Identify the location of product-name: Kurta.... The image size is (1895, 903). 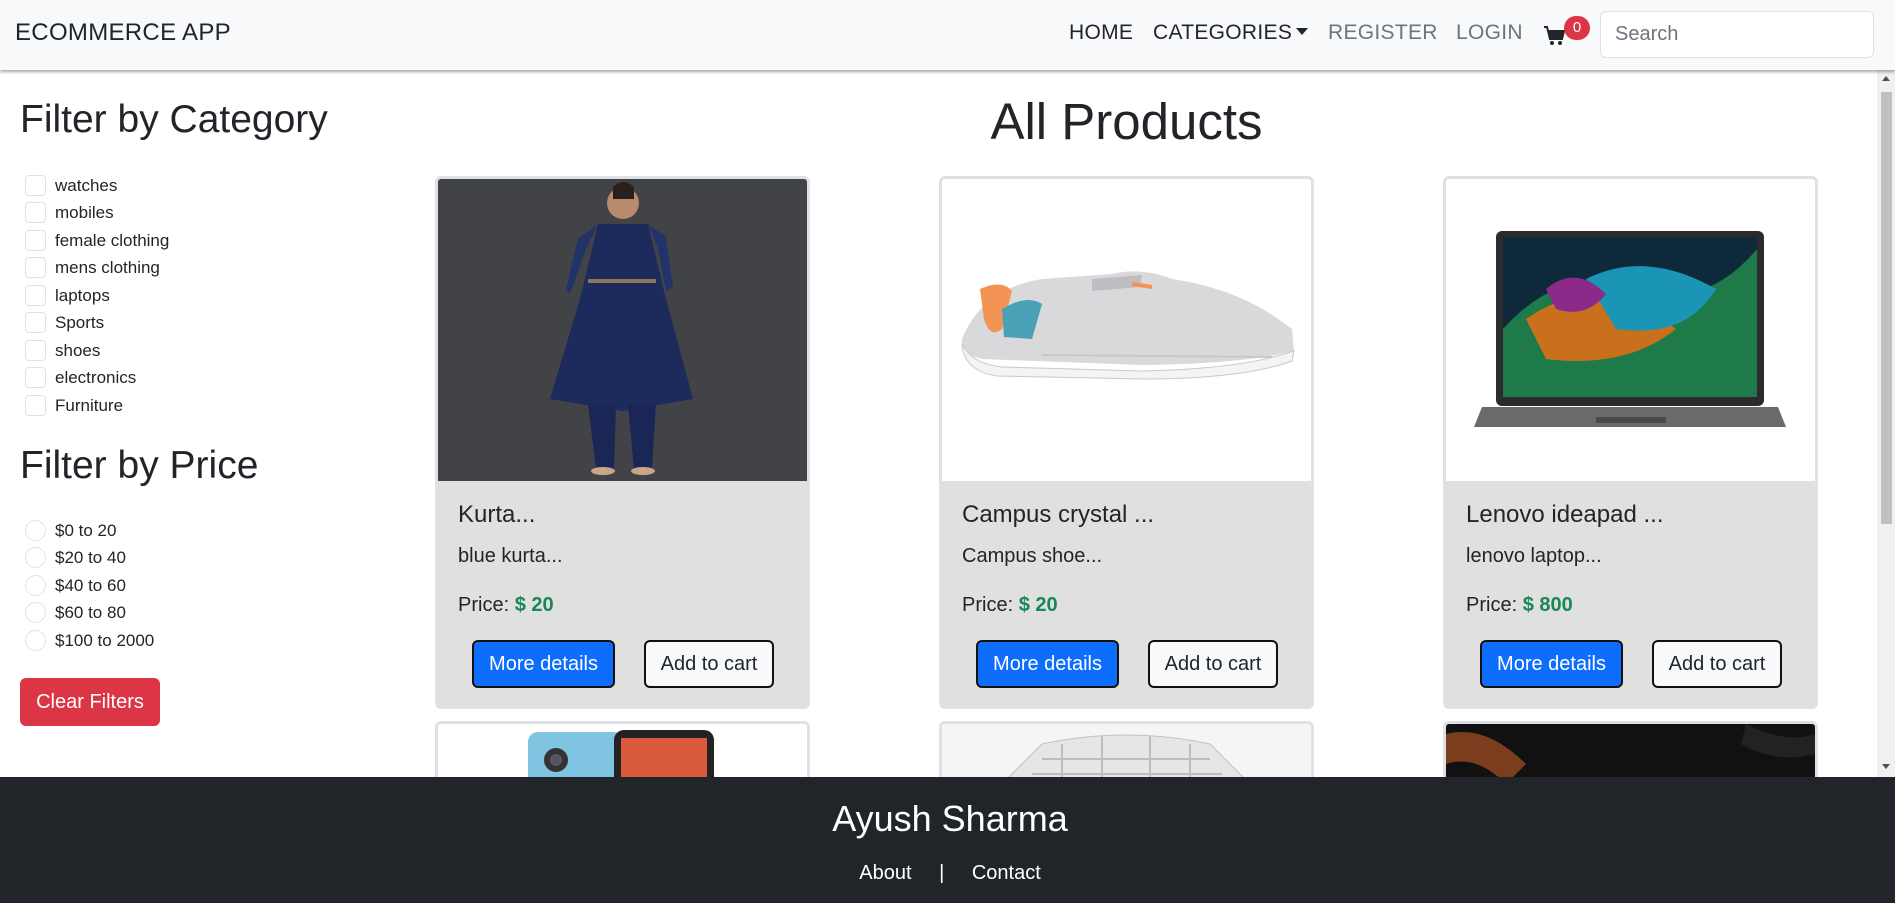
(497, 514).